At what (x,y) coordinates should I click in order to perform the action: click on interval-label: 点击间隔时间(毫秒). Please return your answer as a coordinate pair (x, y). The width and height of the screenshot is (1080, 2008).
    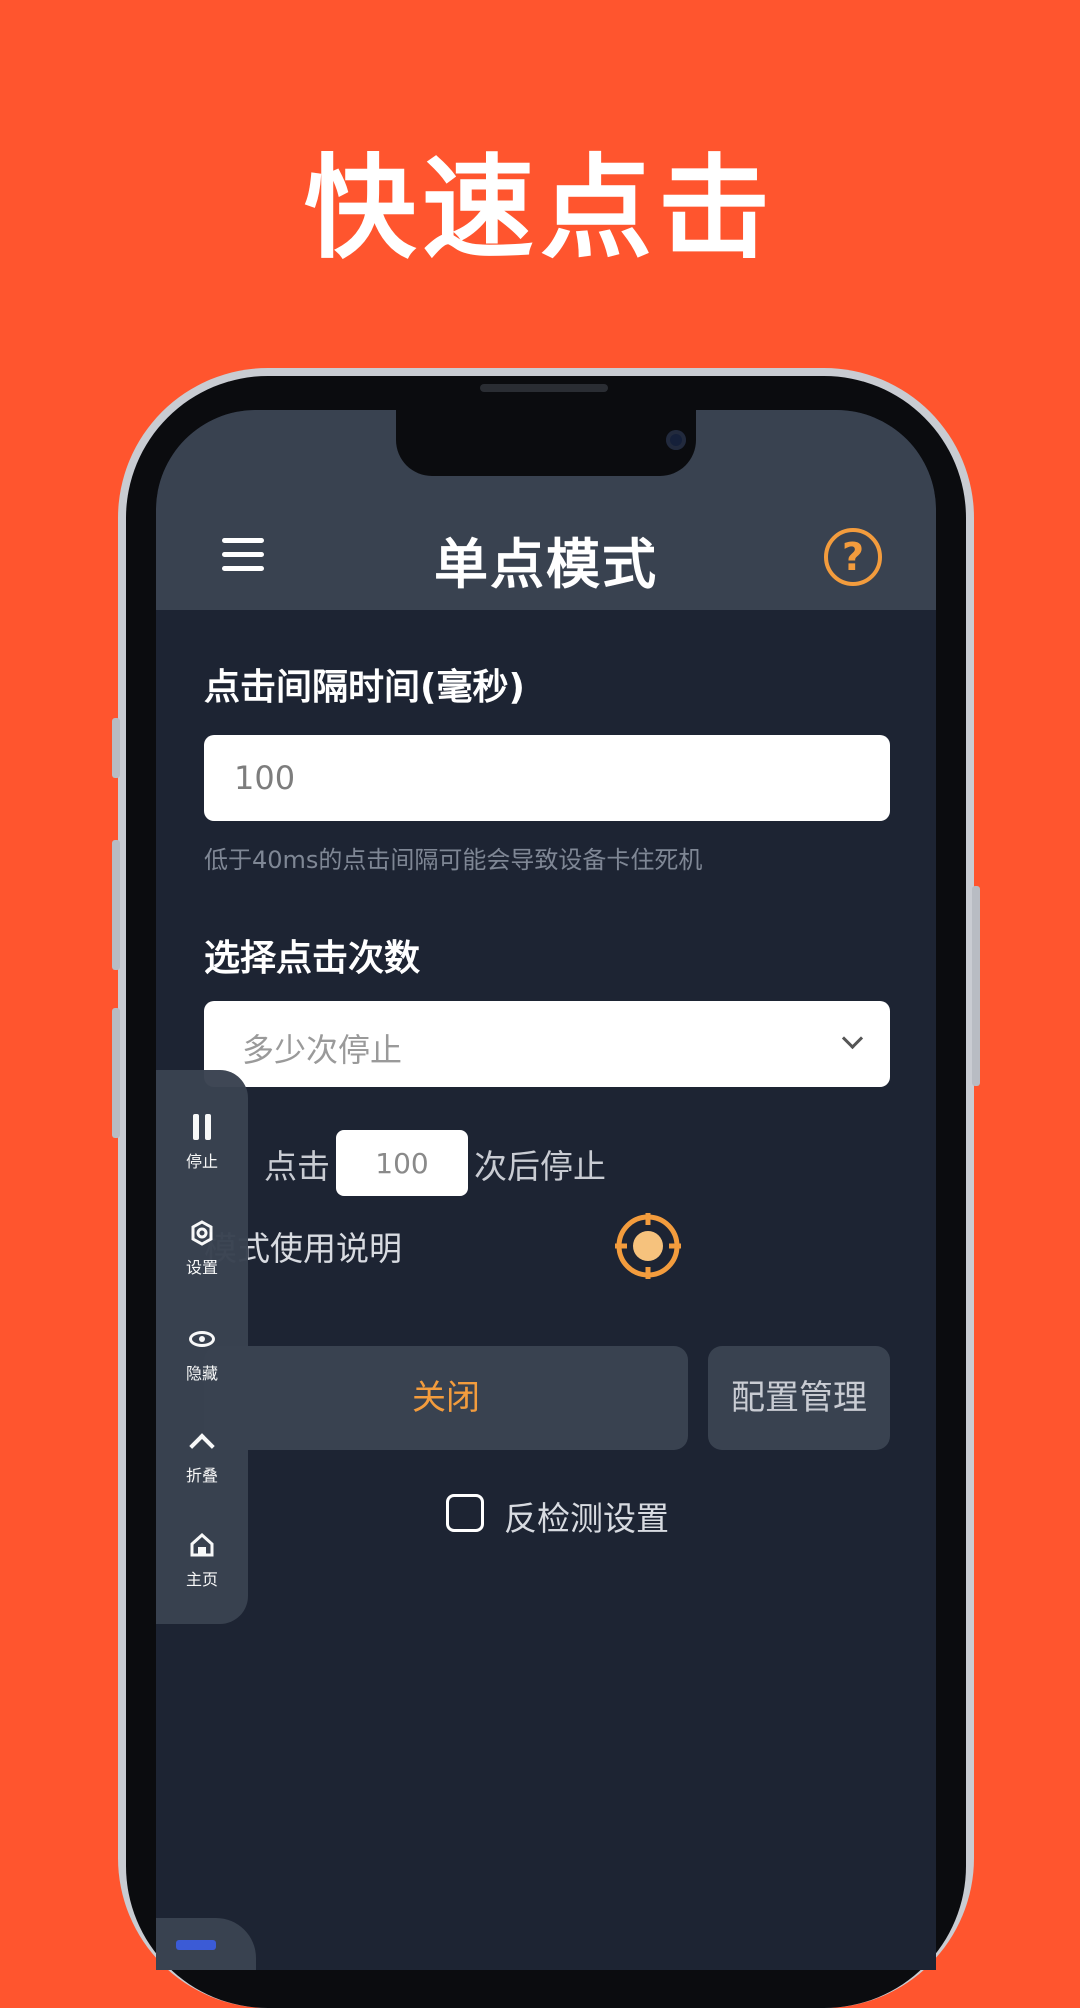
    Looking at the image, I should click on (364, 687).